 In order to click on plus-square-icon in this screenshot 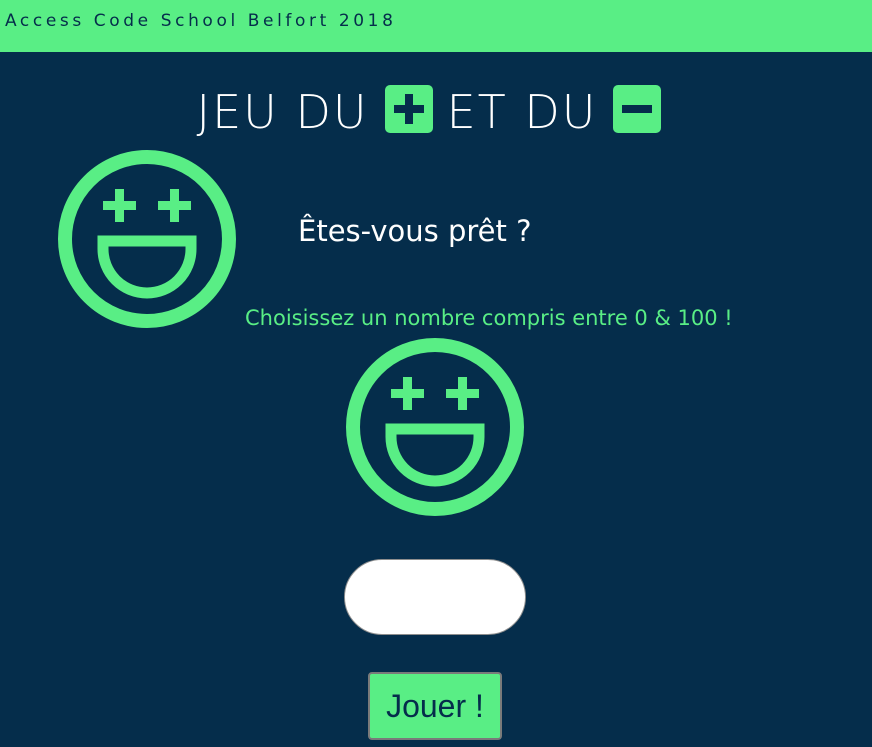, I will do `click(408, 108)`.